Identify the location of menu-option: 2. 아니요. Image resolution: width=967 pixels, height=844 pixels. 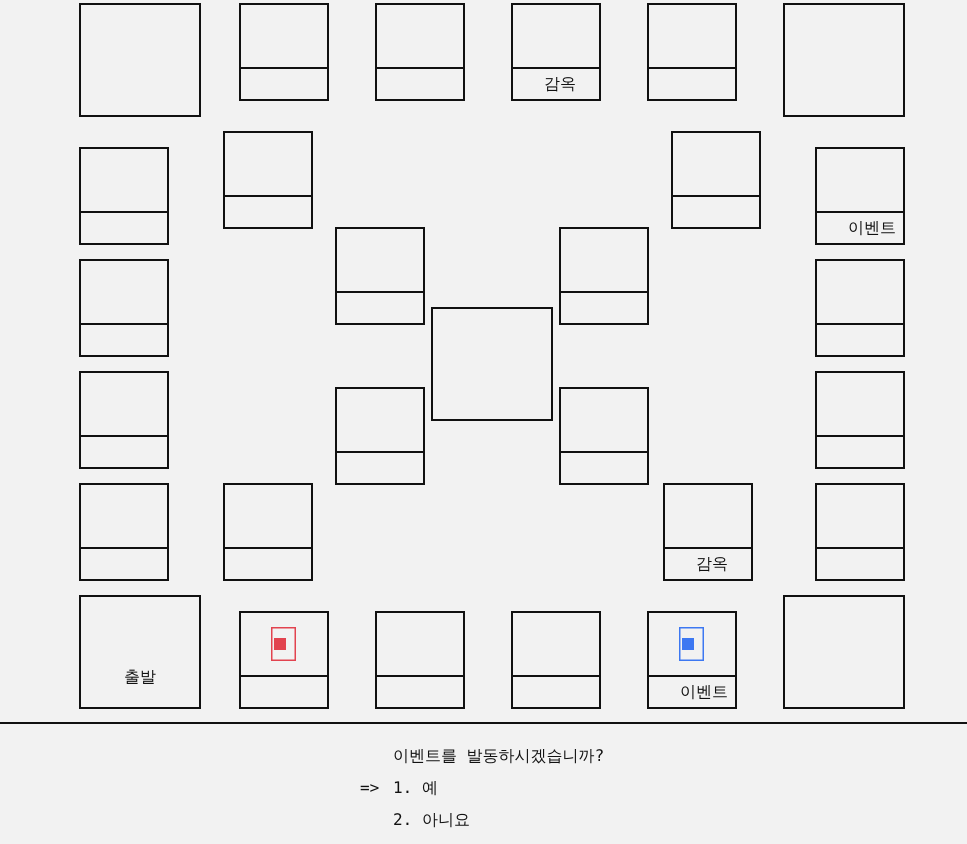
(431, 820).